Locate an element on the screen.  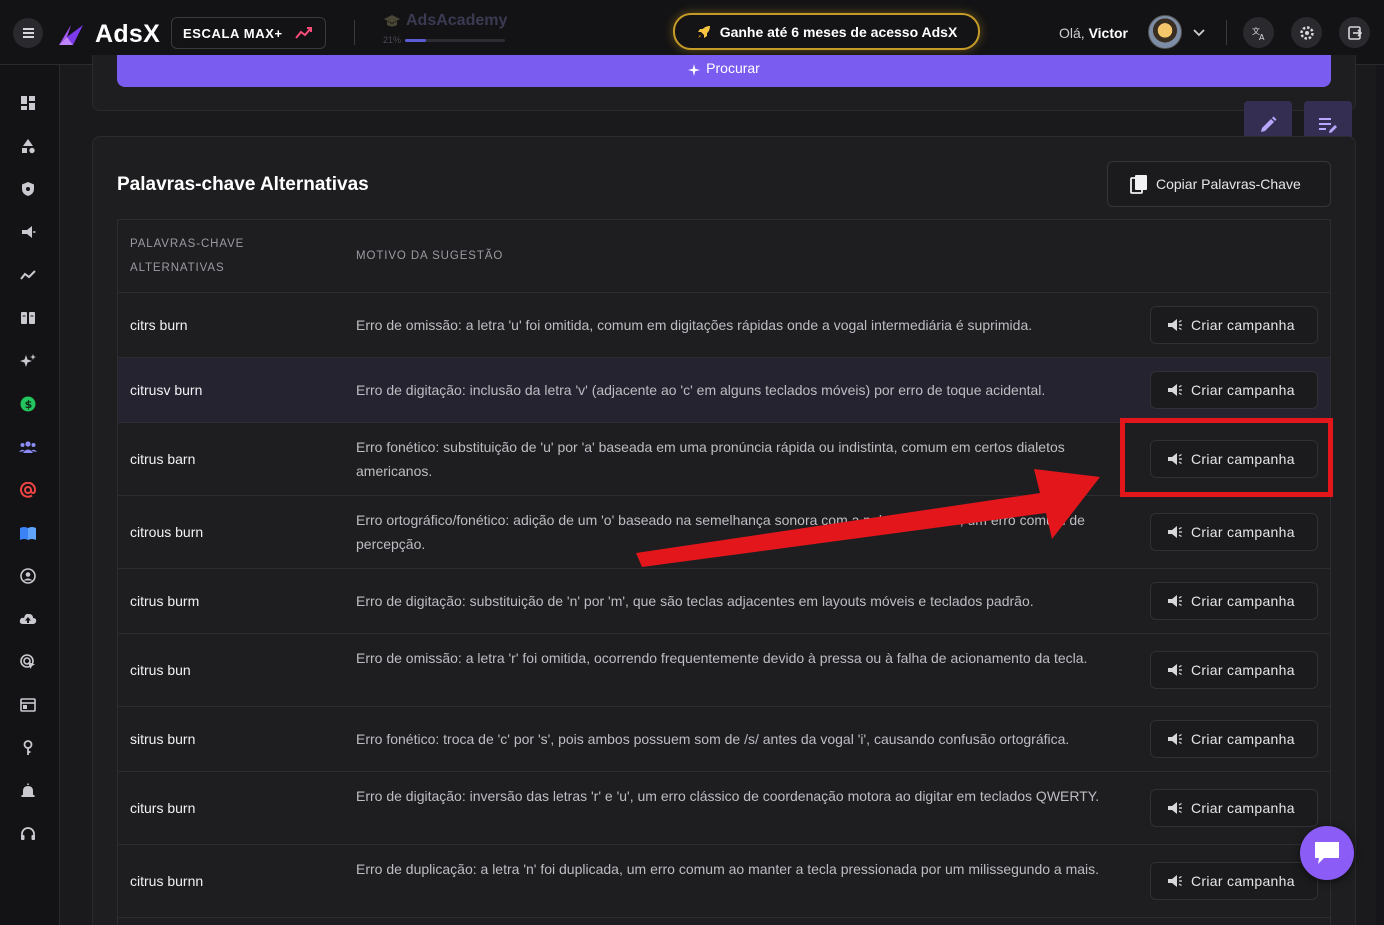
scrollbar is located at coordinates (1380, 495).